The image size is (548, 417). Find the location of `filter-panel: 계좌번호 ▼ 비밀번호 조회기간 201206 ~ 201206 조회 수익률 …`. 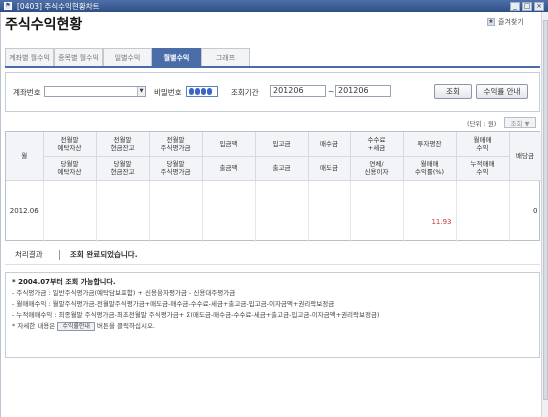

filter-panel: 계좌번호 ▼ 비밀번호 조회기간 201206 ~ 201206 조회 수익률 … is located at coordinates (272, 92).